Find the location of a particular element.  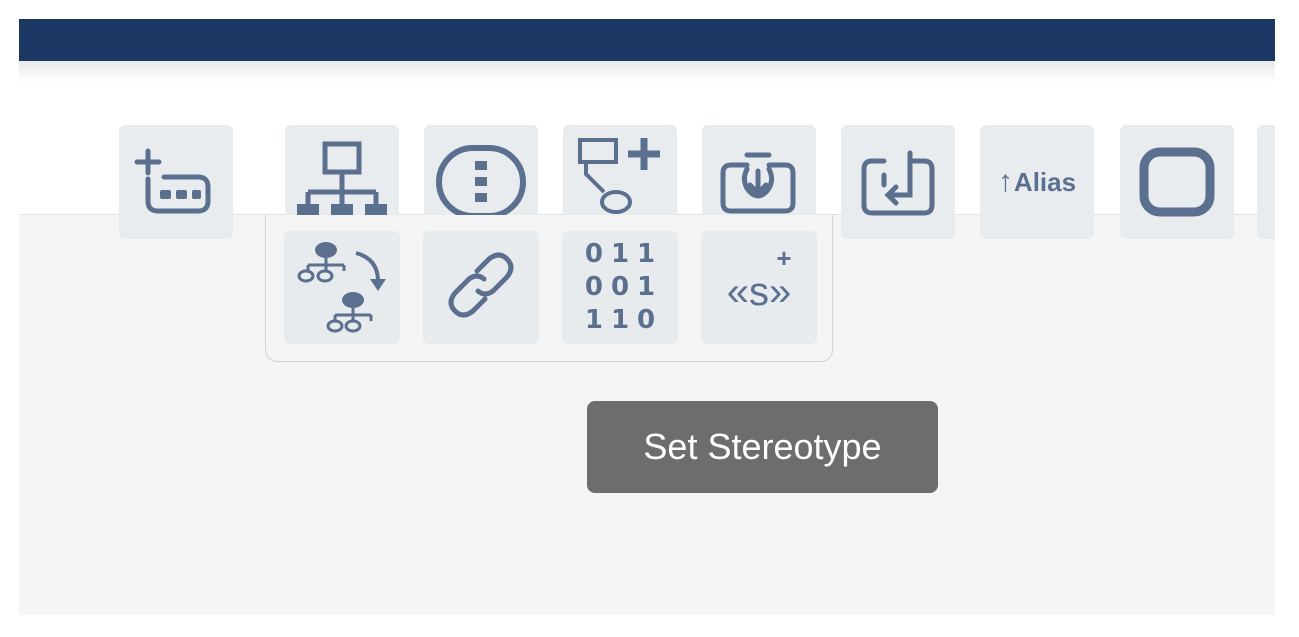

add-attribute-icon is located at coordinates (176, 182).